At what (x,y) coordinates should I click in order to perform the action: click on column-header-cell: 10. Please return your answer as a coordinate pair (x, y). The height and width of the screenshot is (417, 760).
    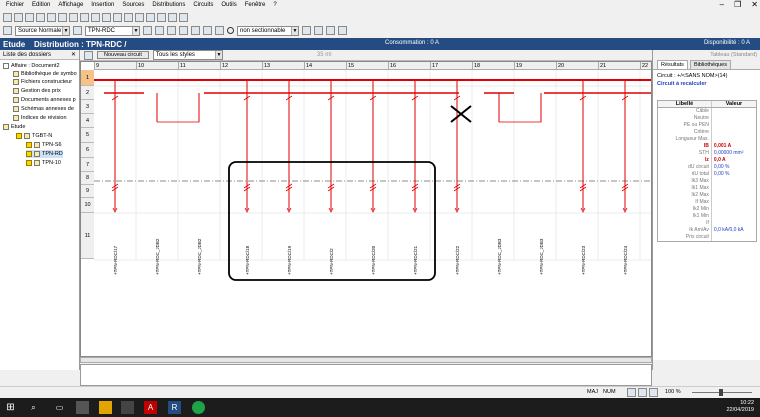
    Looking at the image, I should click on (157, 66).